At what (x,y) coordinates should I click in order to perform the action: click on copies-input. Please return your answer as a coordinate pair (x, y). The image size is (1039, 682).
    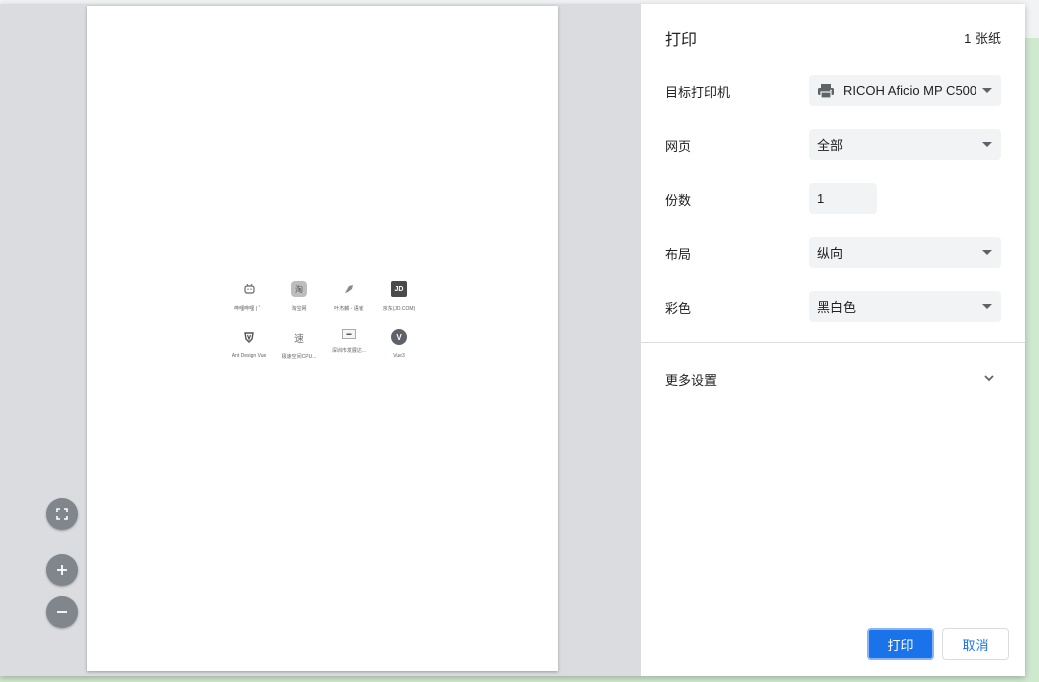
    Looking at the image, I should click on (843, 198).